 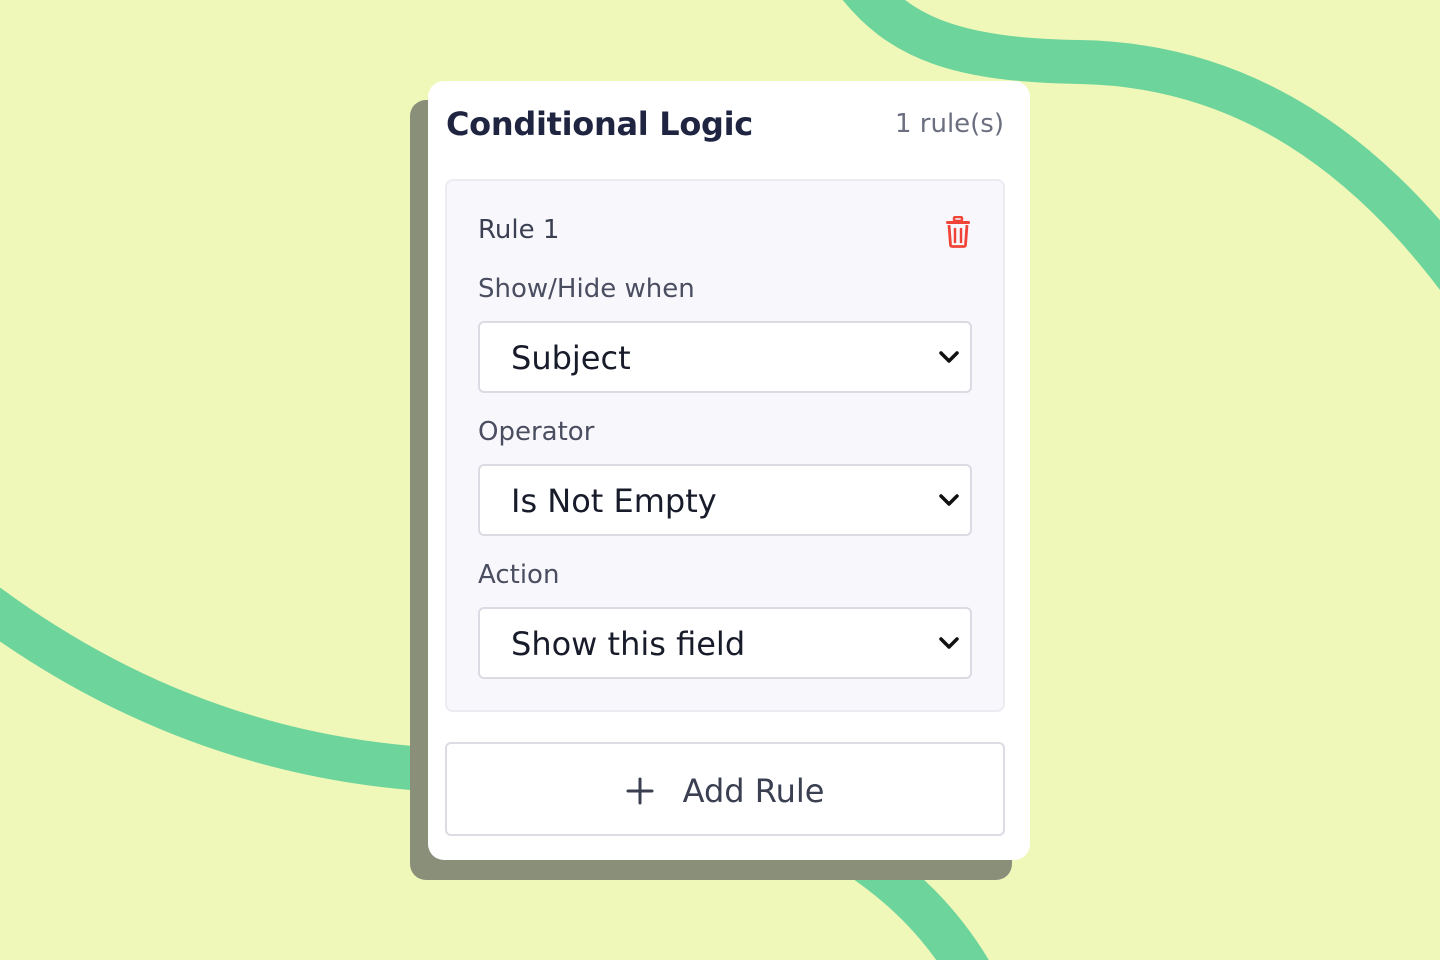 I want to click on delete-rule-button, so click(x=958, y=231).